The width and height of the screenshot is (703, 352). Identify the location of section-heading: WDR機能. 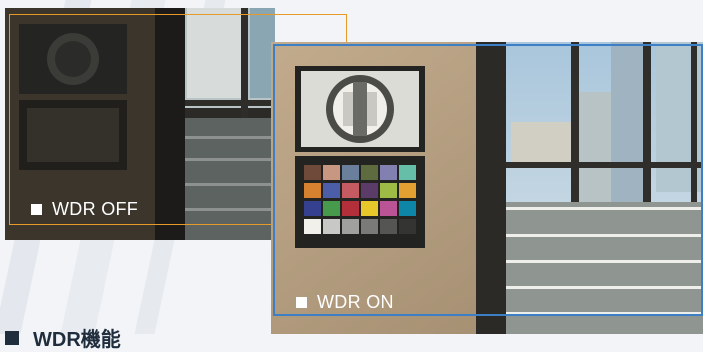
(63, 337).